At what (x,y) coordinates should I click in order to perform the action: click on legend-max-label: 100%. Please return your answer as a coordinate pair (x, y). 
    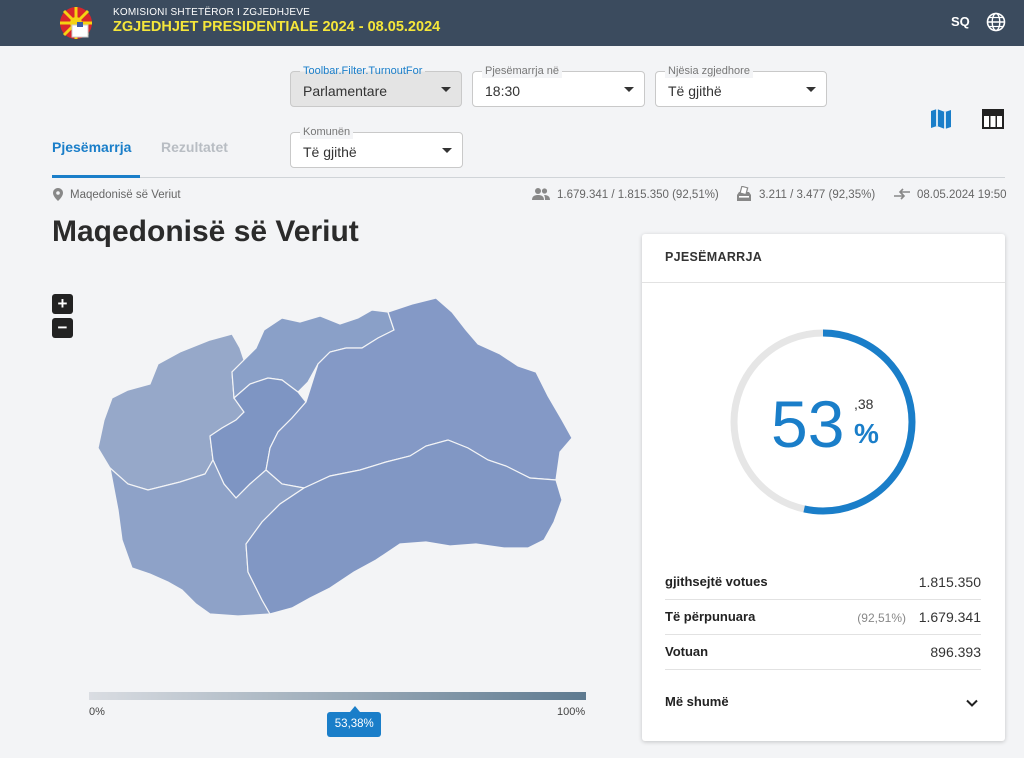
    Looking at the image, I should click on (571, 712).